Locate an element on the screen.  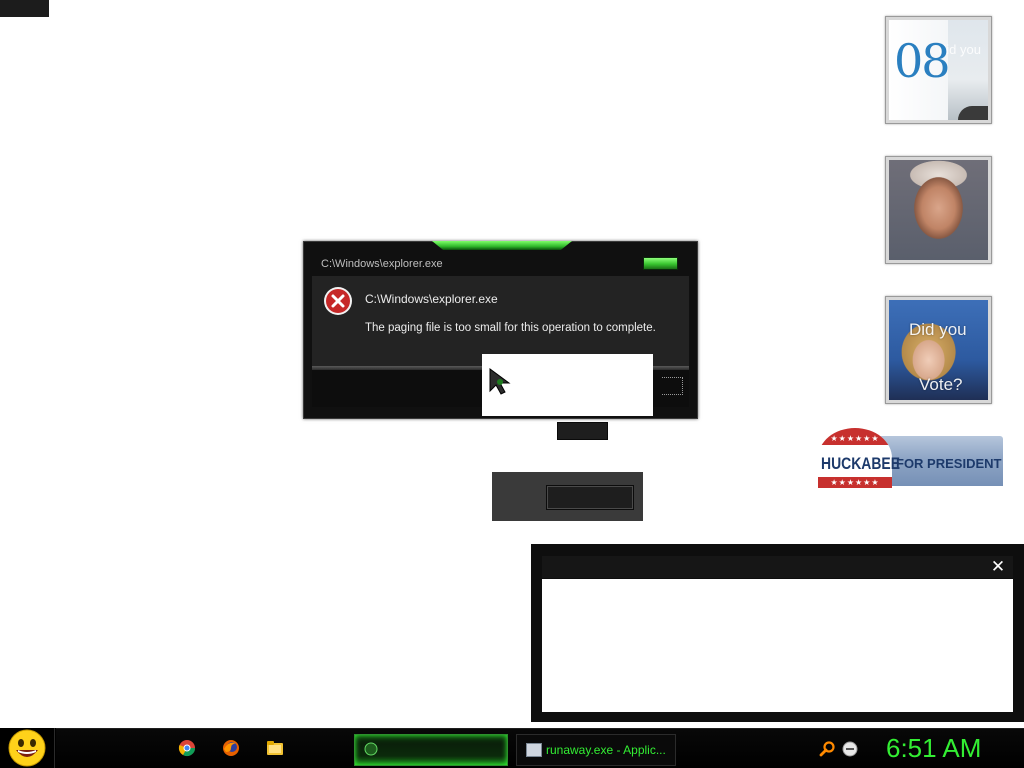
banner-tagline: FOR PRESIDENT is located at coordinates (949, 463).